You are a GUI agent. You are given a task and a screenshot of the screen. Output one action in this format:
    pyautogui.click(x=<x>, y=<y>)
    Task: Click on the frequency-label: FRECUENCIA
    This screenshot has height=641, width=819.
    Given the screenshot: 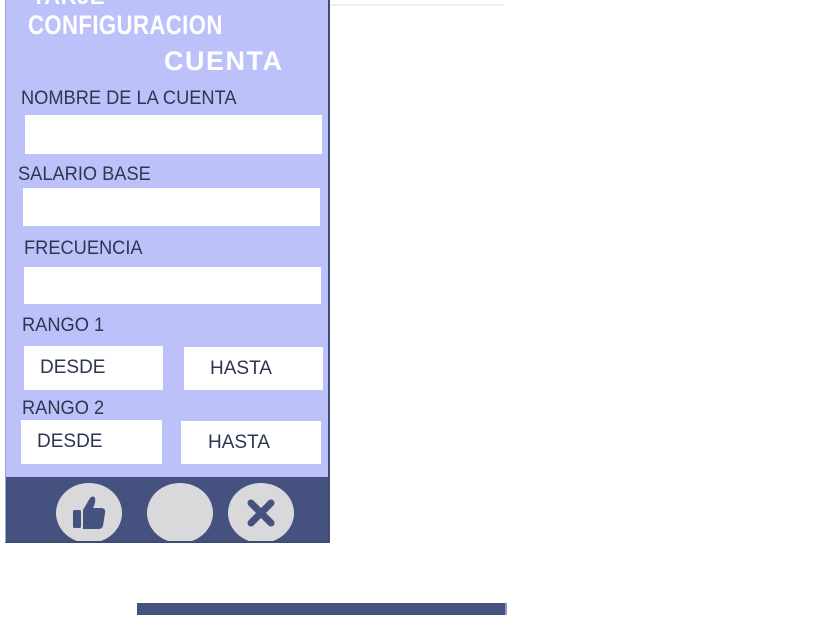 What is the action you would take?
    pyautogui.click(x=83, y=248)
    